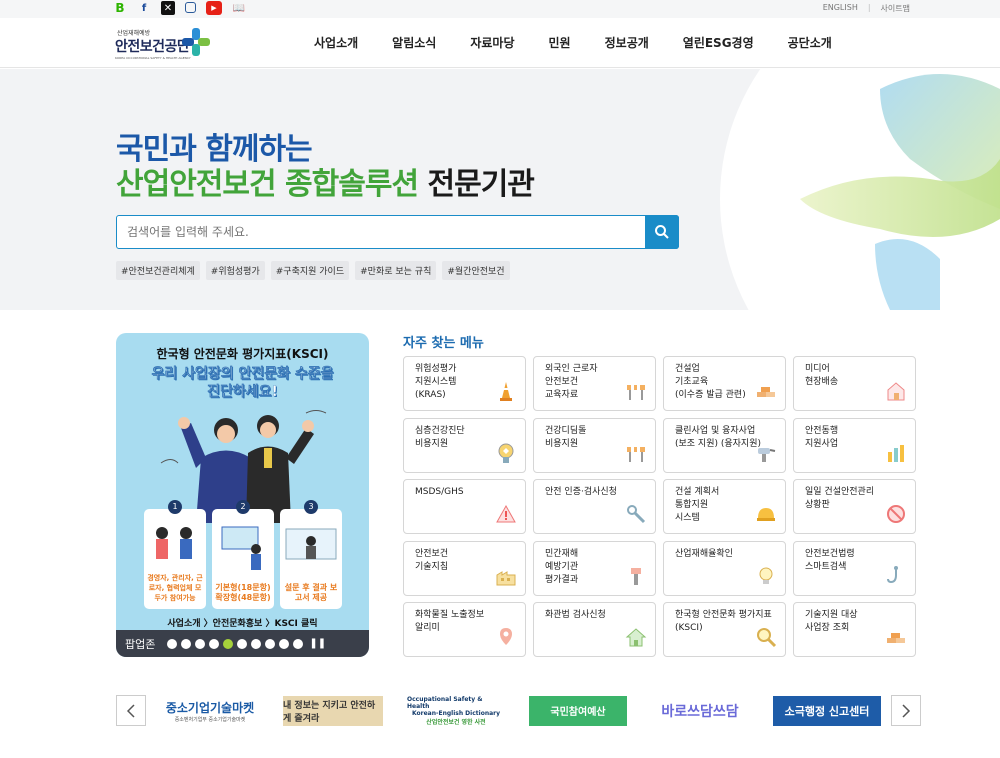  What do you see at coordinates (831, 621) in the screenshot?
I see `frequent-menu-label: 기술지원 대상 사업장 조회` at bounding box center [831, 621].